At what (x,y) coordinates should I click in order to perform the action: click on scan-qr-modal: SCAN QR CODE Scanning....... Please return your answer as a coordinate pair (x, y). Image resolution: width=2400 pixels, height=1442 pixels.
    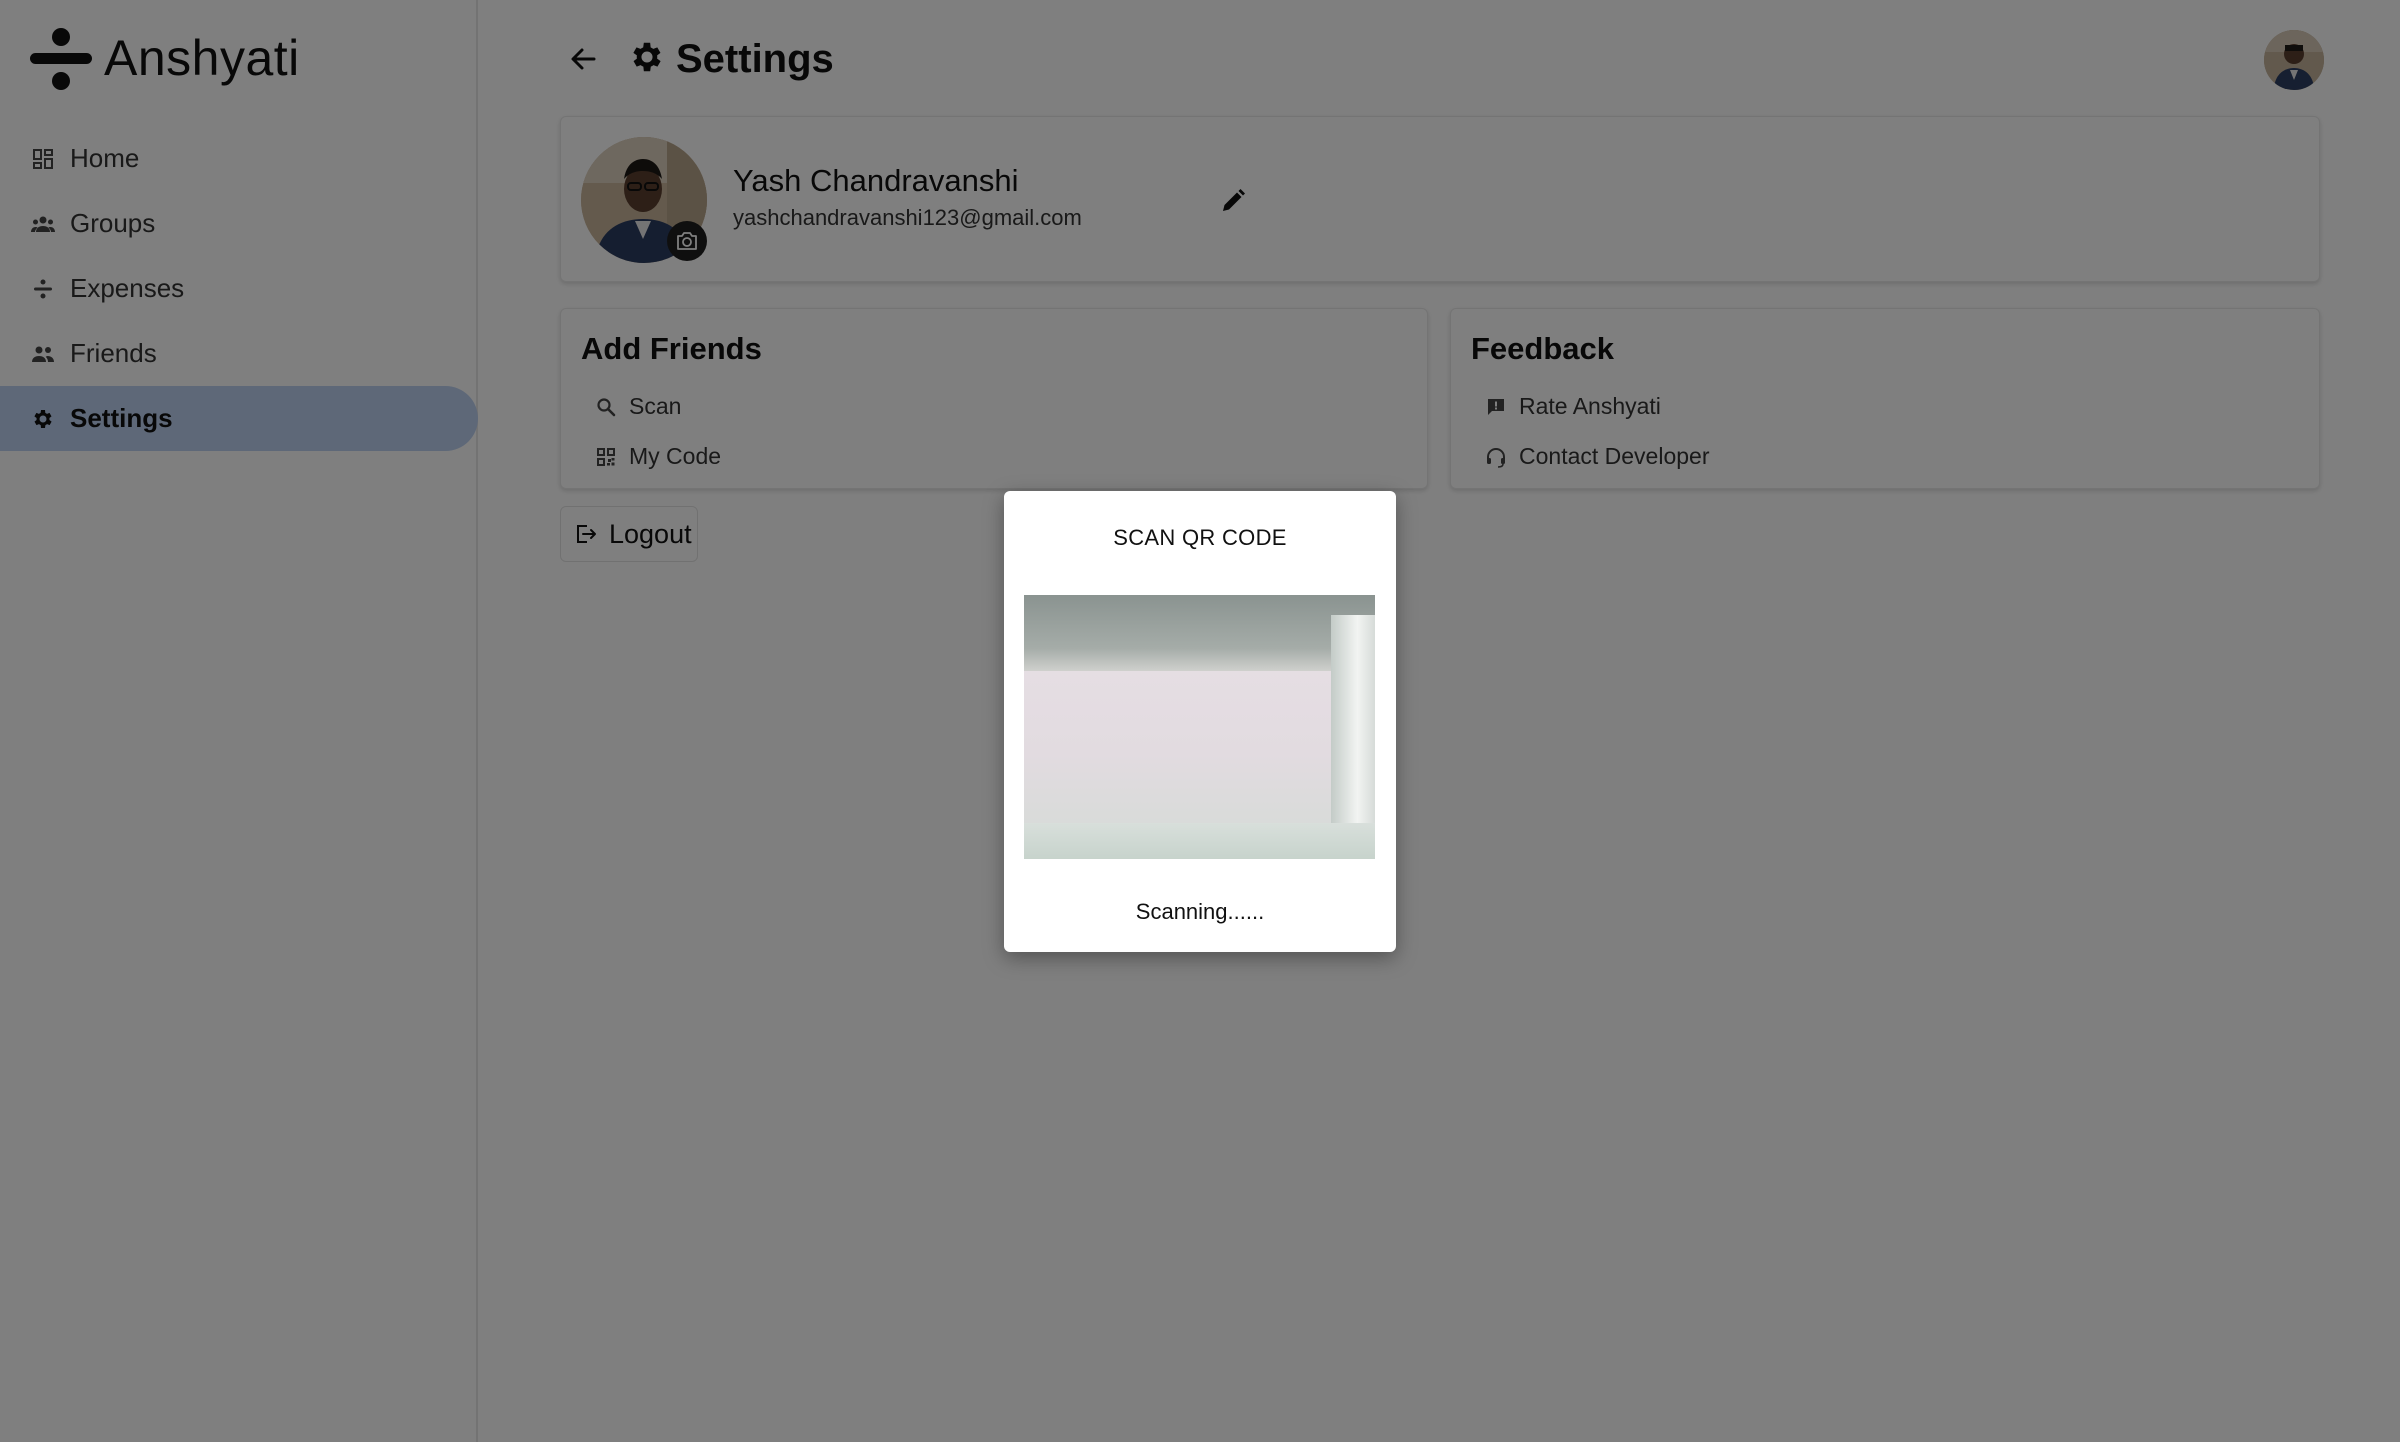
    Looking at the image, I should click on (1200, 721).